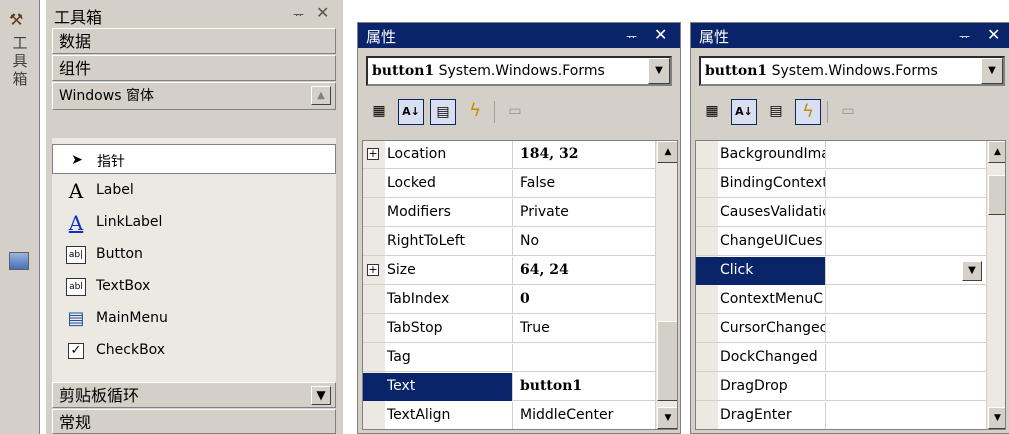 The height and width of the screenshot is (434, 1009). What do you see at coordinates (78, 17) in the screenshot?
I see `toolbox-title: 工具箱` at bounding box center [78, 17].